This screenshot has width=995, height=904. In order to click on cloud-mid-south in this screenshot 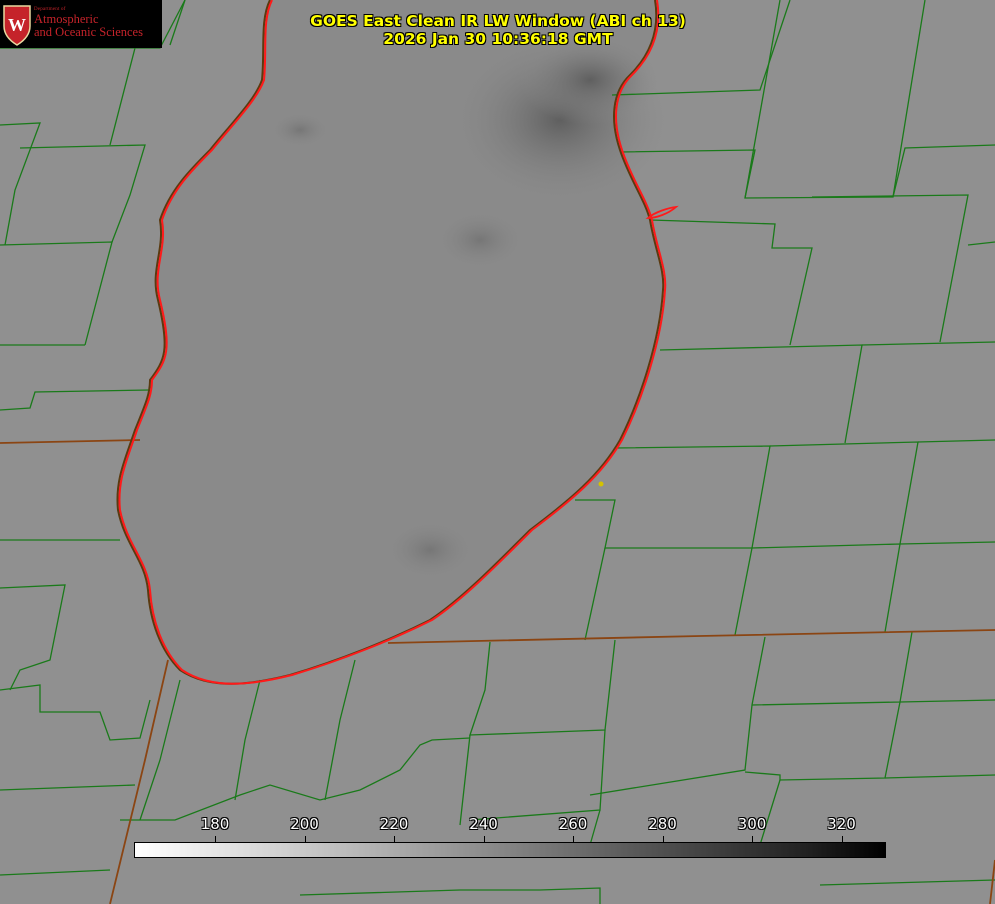, I will do `click(430, 550)`.